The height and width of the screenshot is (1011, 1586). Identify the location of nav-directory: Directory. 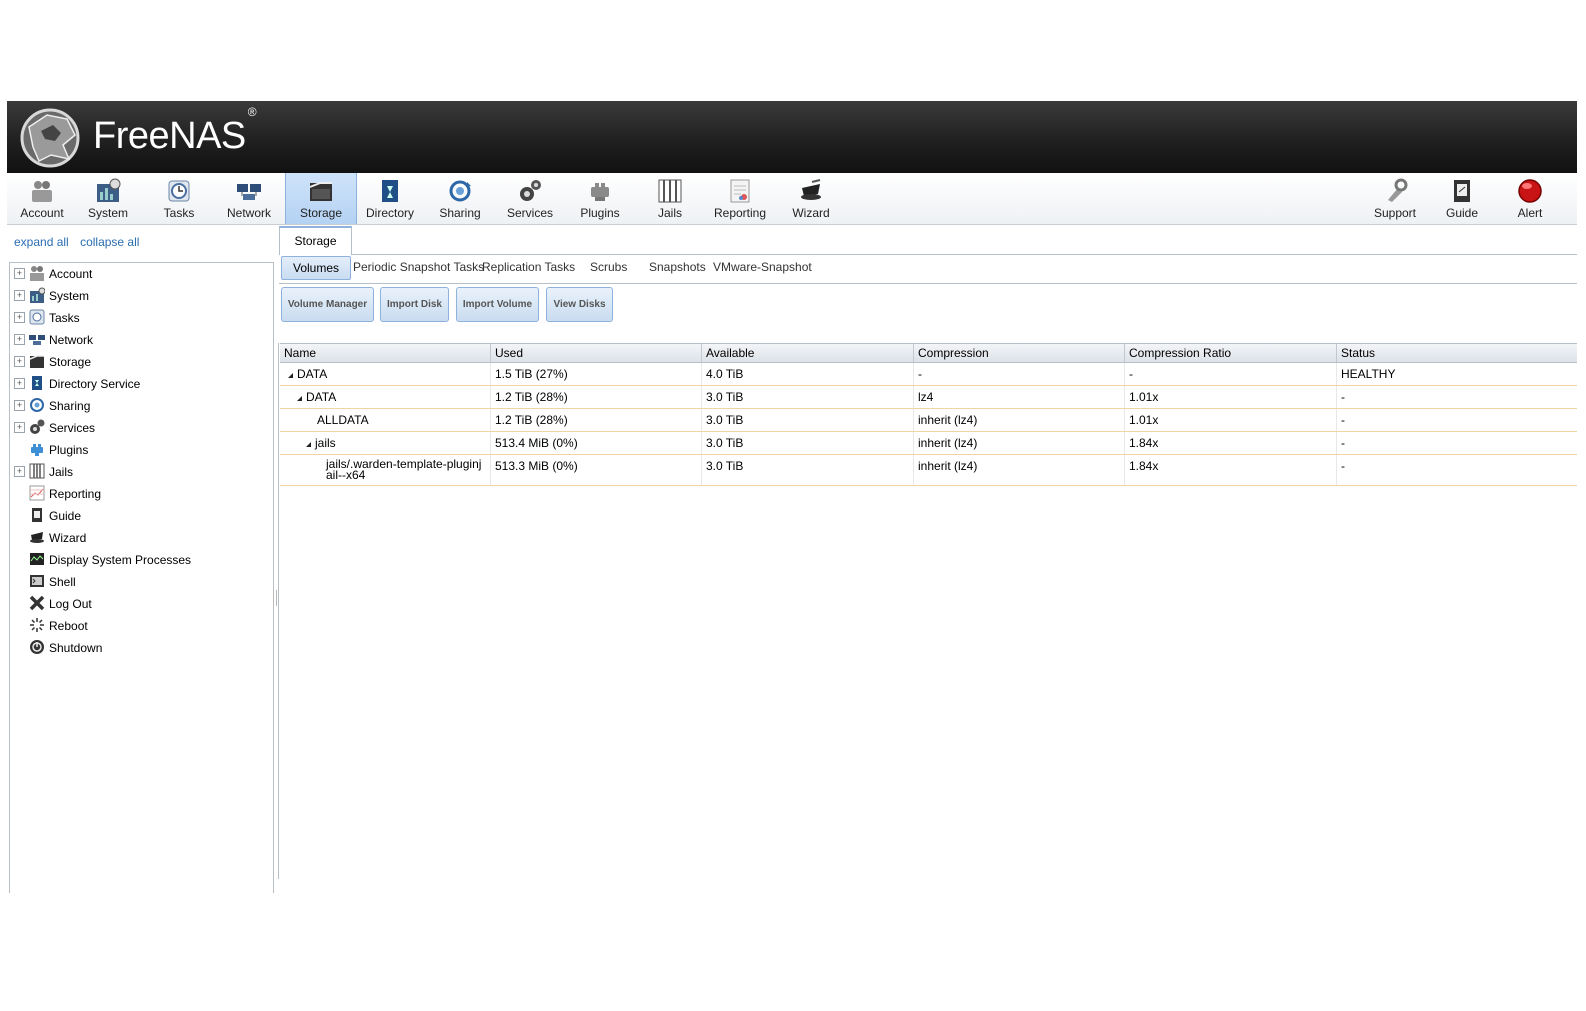
(390, 198).